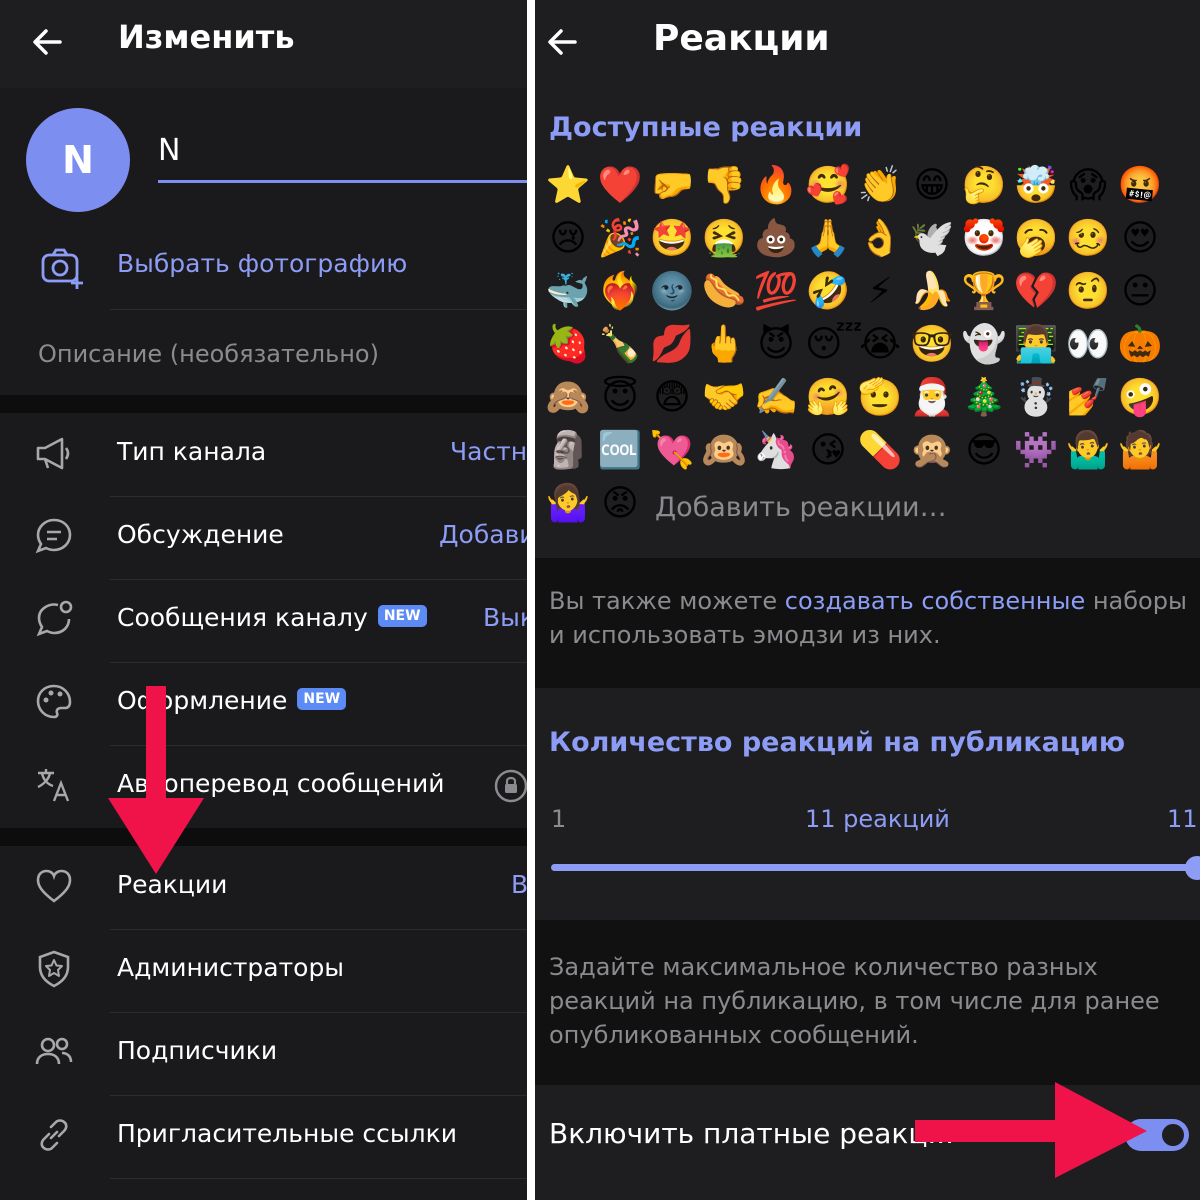  Describe the element at coordinates (828, 186) in the screenshot. I see `reaction-emoji: 🥰` at that location.